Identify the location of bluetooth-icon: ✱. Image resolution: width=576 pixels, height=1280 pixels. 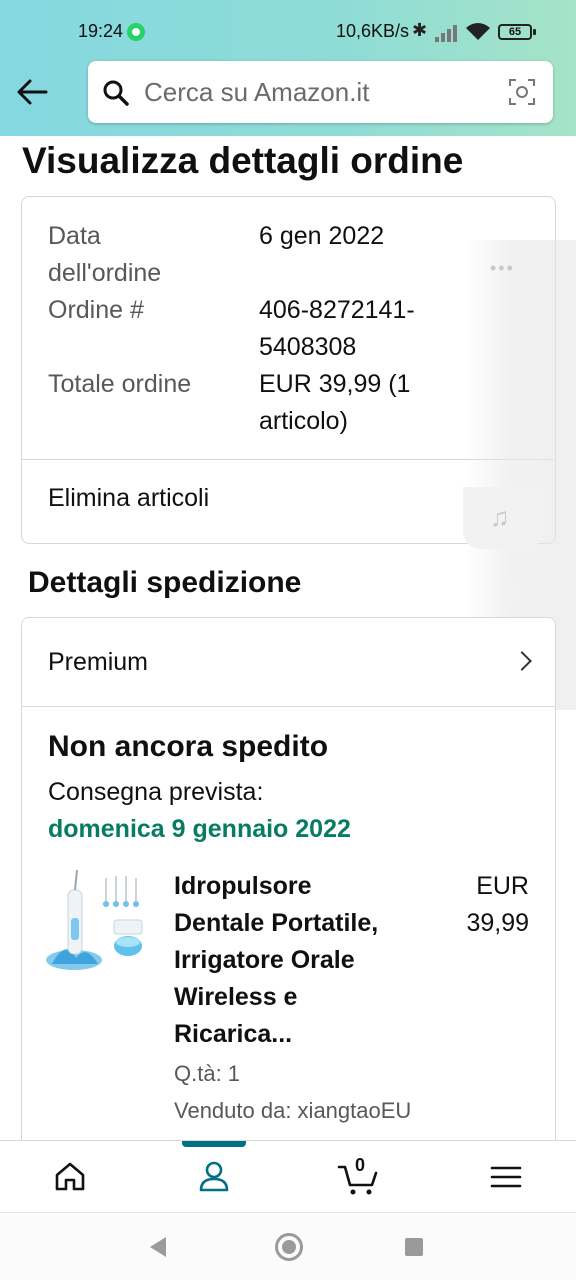
(420, 30).